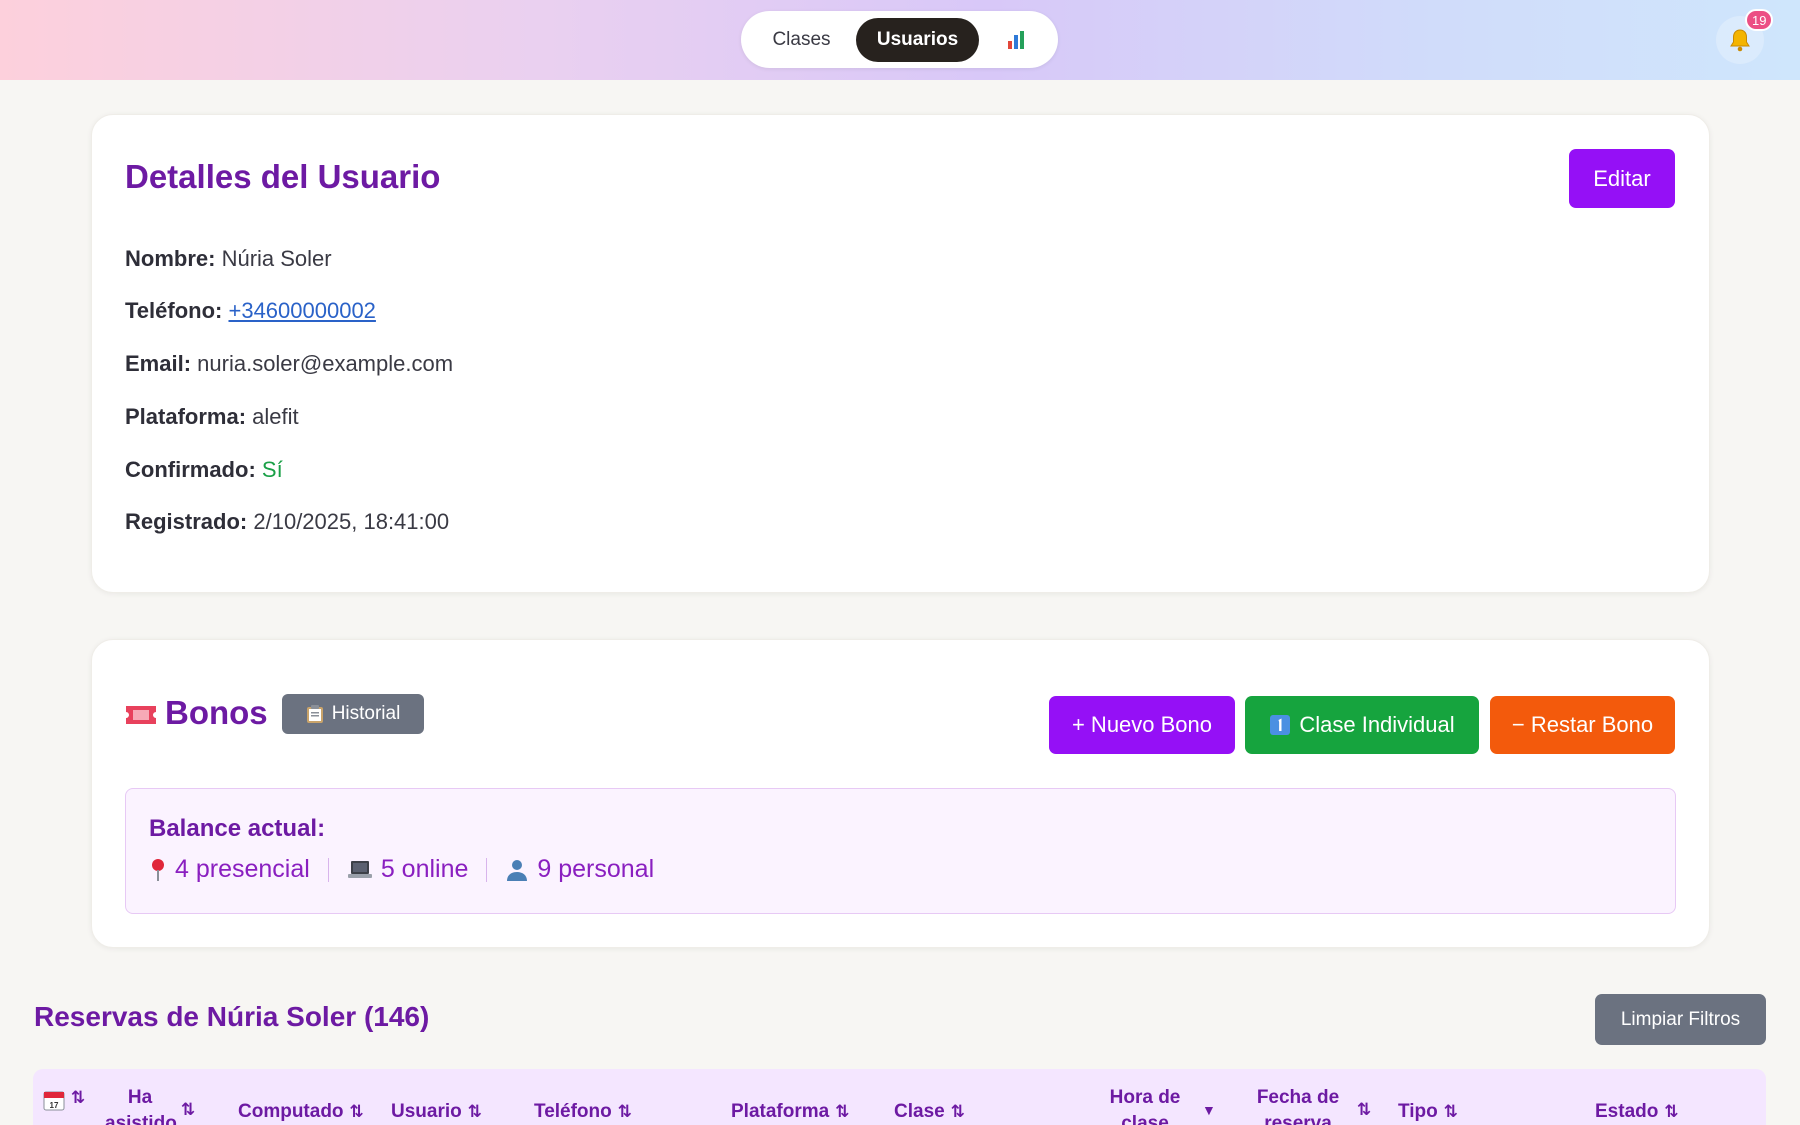 The width and height of the screenshot is (1800, 1125). I want to click on column-label: Estado, so click(1627, 1111).